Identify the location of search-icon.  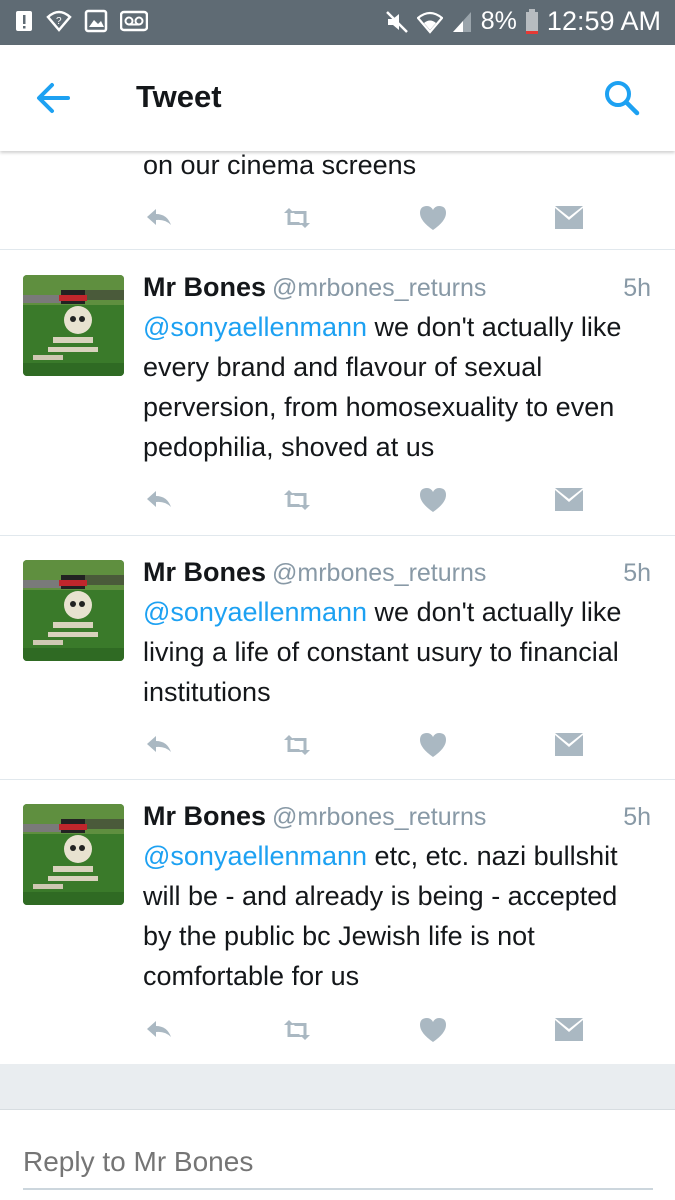
(622, 98).